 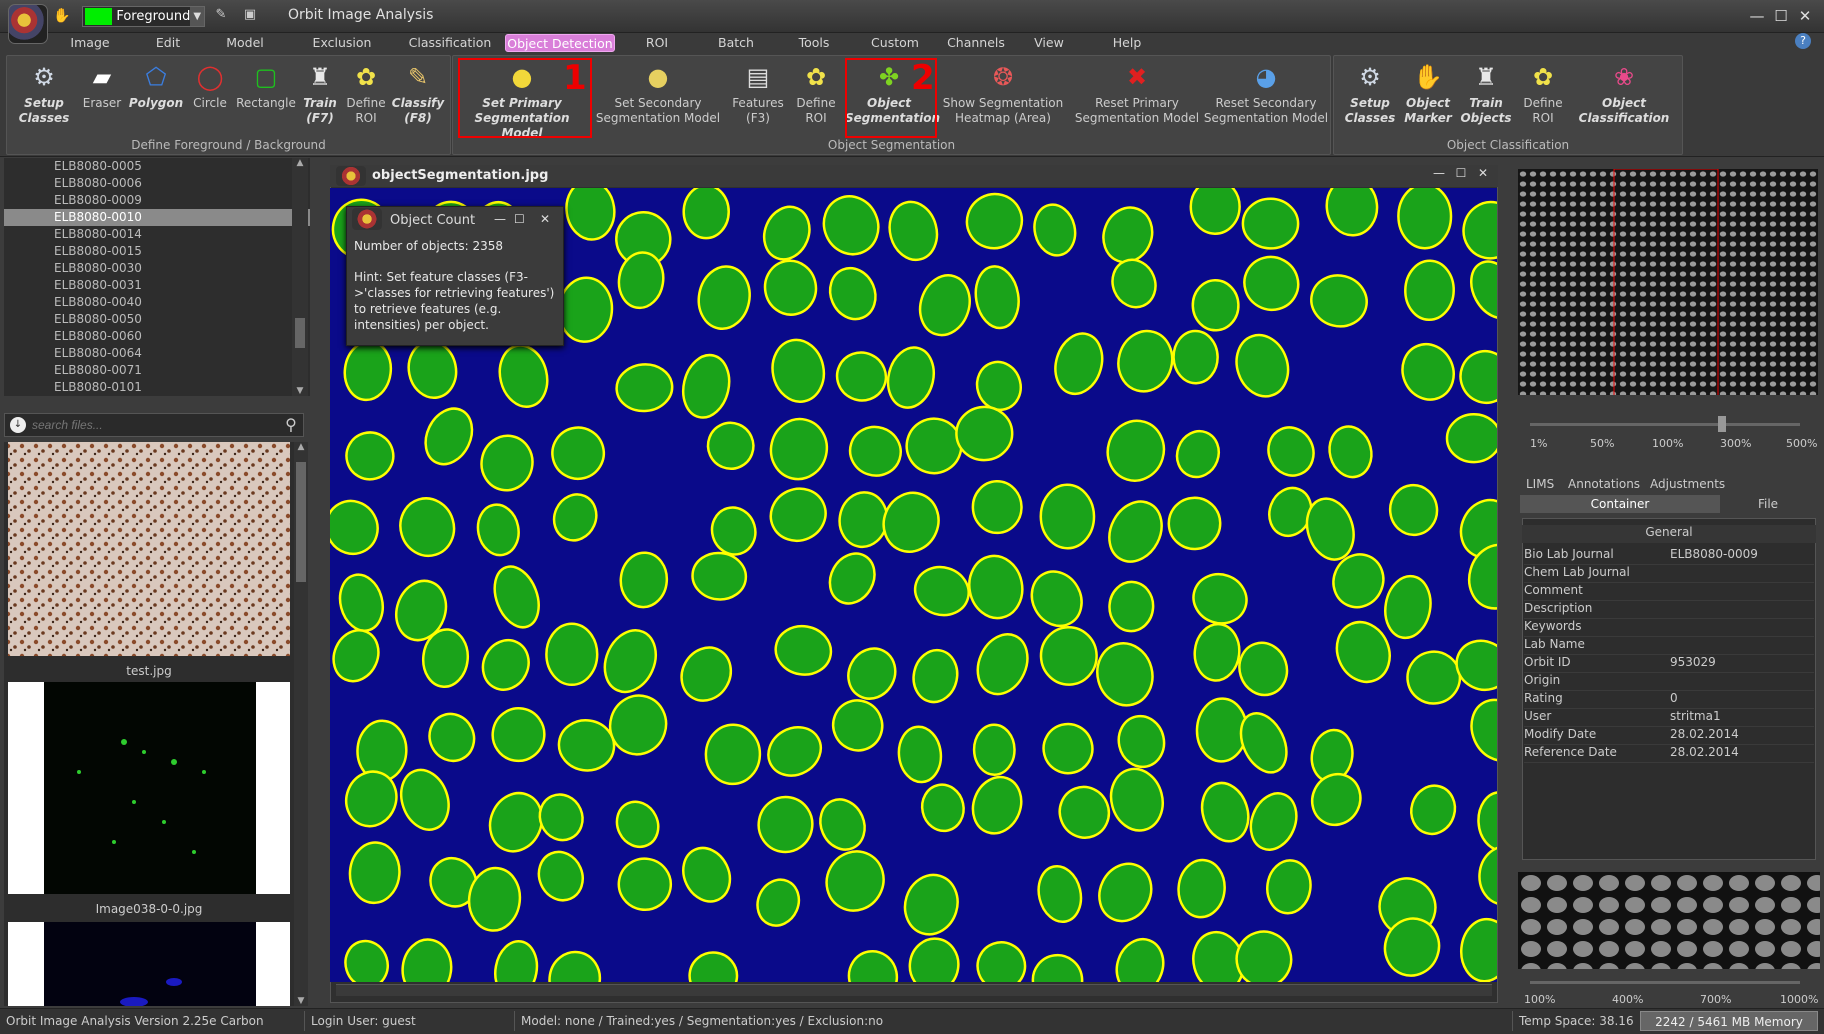 I want to click on rectangle-button: ▢ Rectangle, so click(x=266, y=98).